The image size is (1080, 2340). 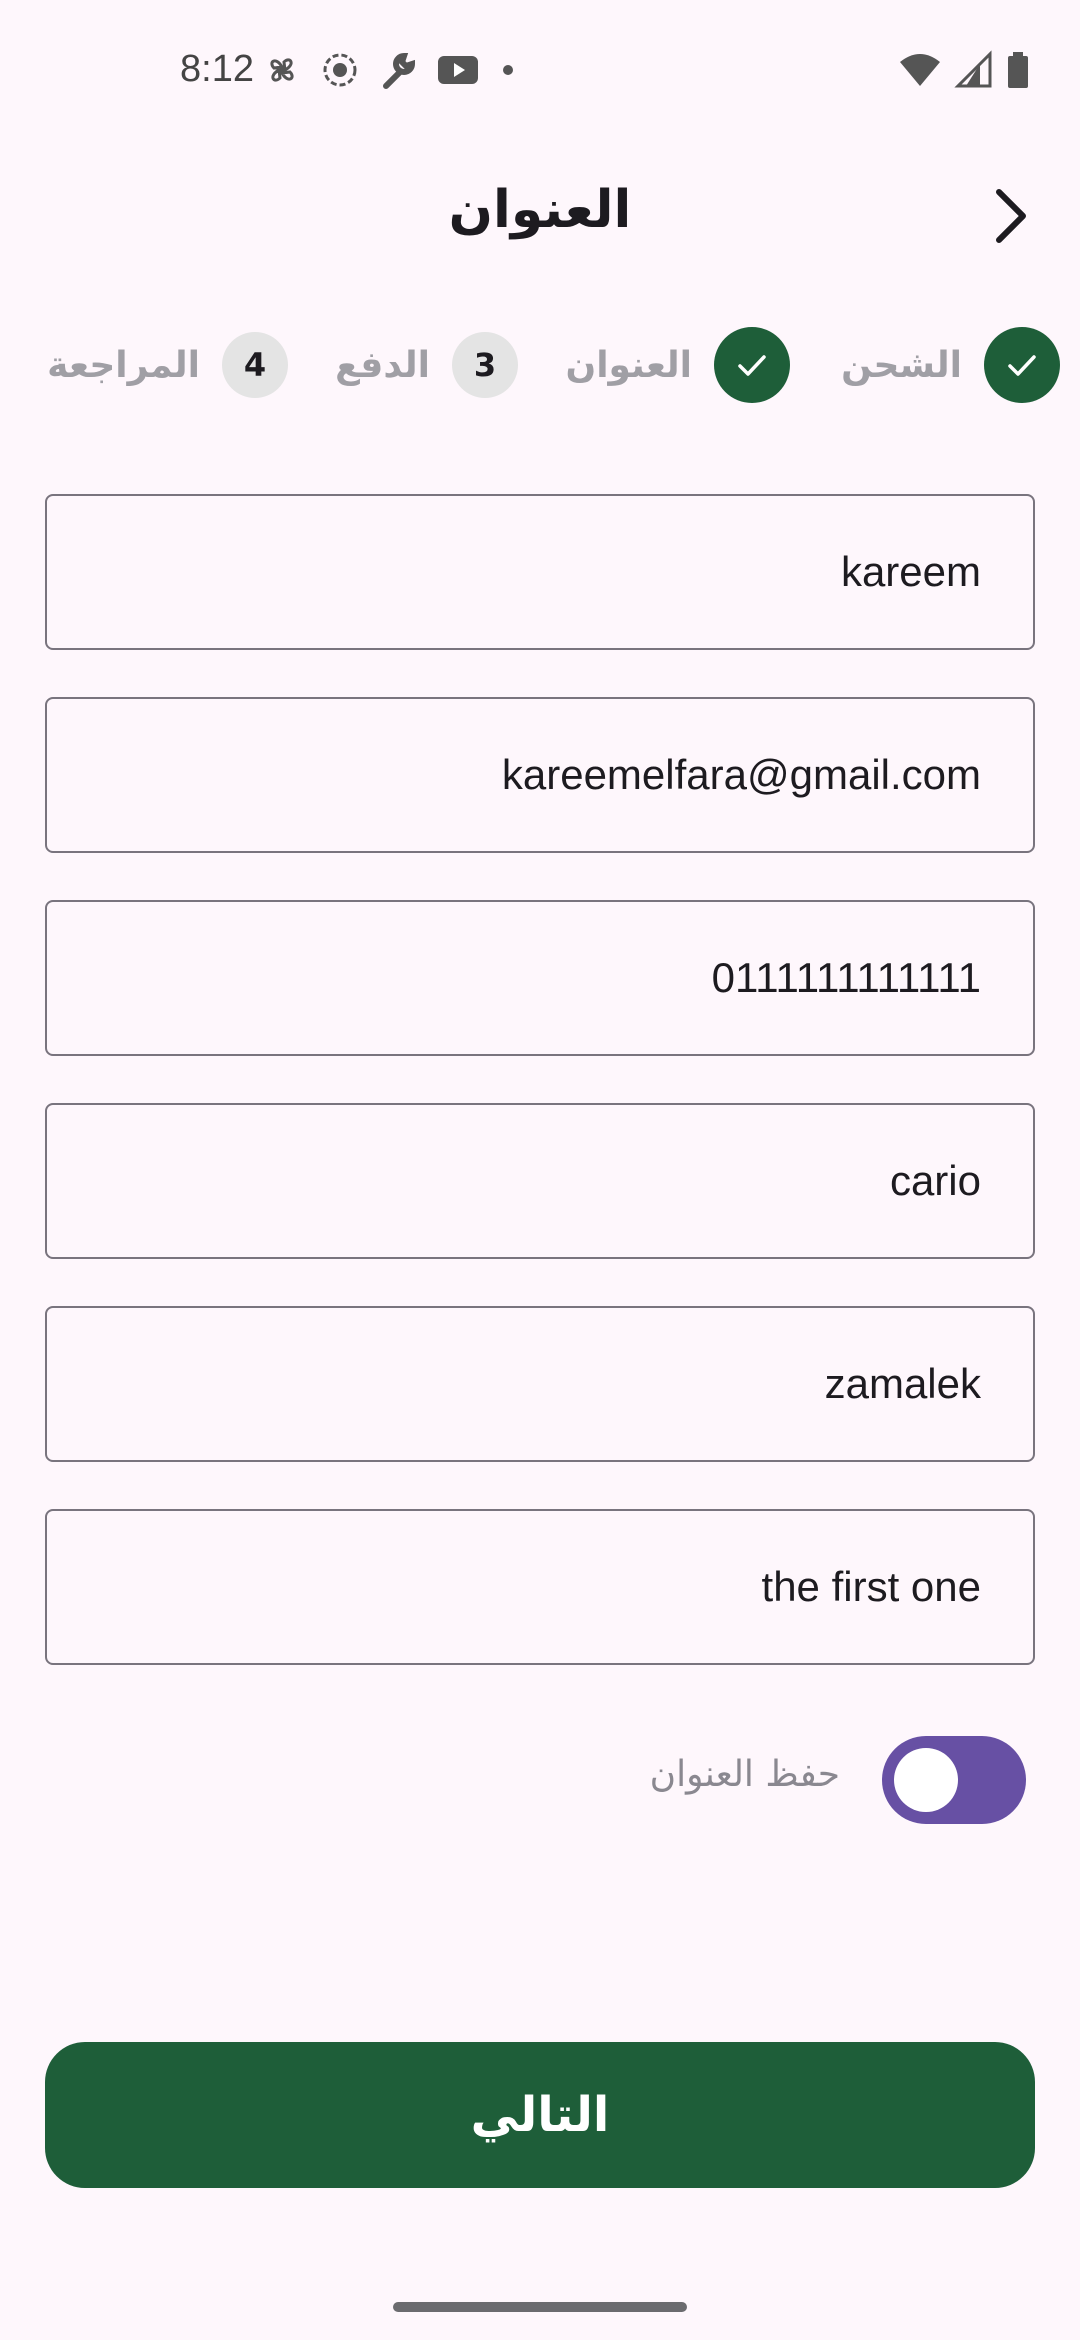 I want to click on email-field, so click(x=540, y=775).